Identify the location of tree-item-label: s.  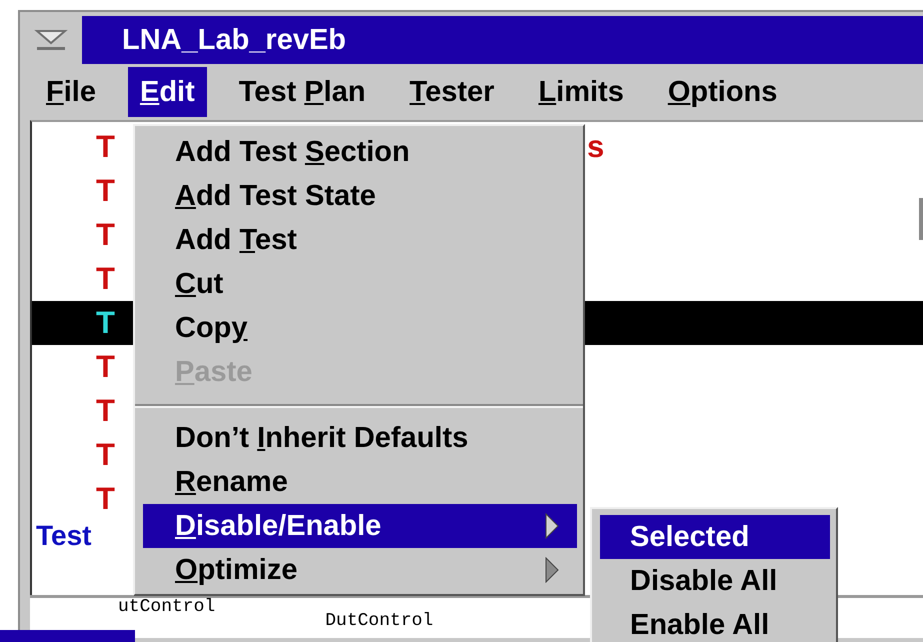
(595, 147).